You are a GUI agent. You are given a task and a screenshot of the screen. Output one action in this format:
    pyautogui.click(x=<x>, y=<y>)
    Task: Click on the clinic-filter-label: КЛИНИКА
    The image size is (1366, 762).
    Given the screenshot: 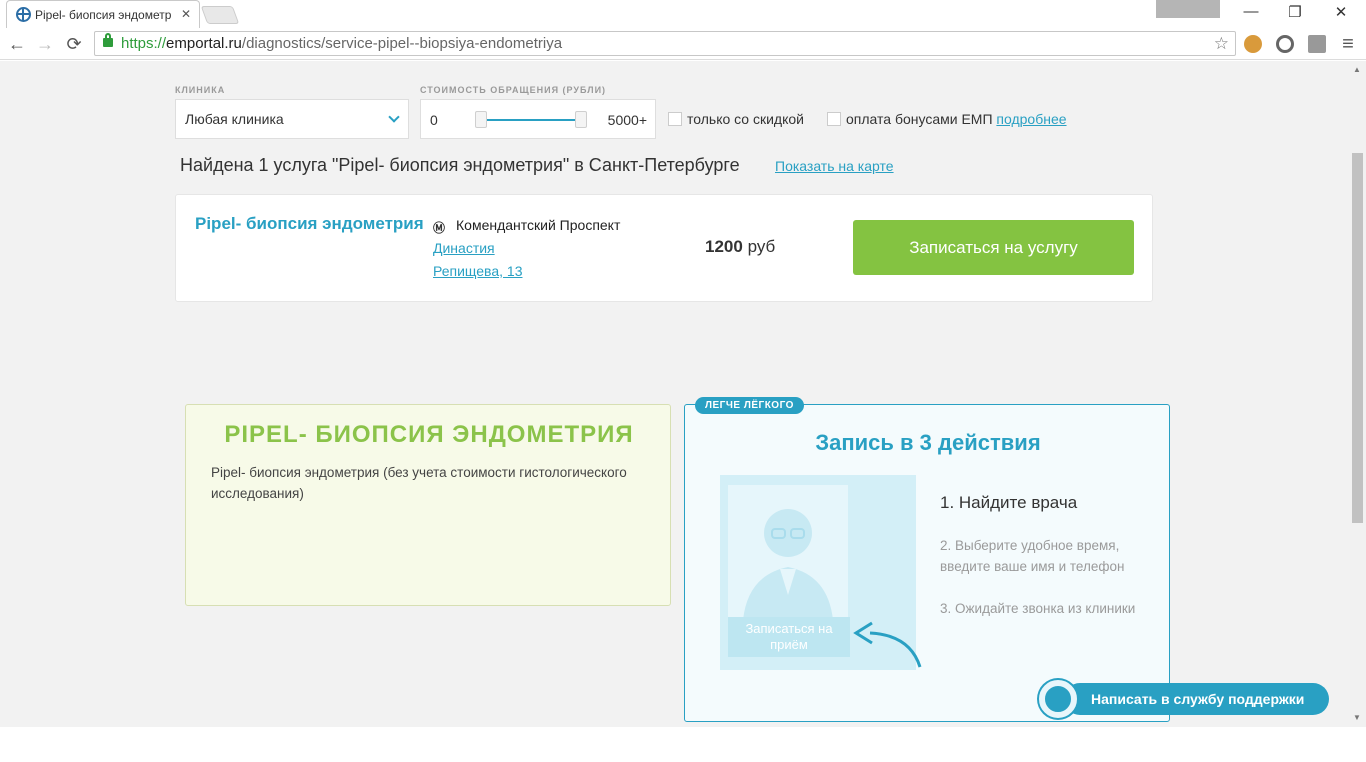 What is the action you would take?
    pyautogui.click(x=200, y=90)
    